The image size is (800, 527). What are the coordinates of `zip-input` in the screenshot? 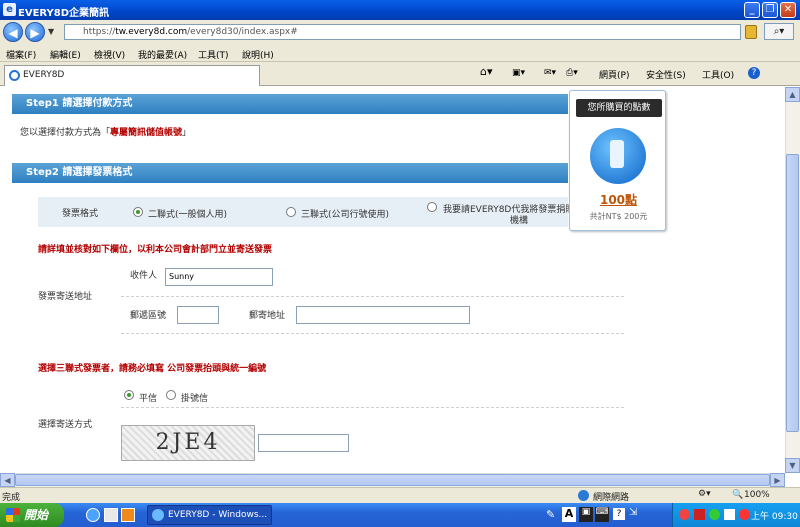 It's located at (198, 315).